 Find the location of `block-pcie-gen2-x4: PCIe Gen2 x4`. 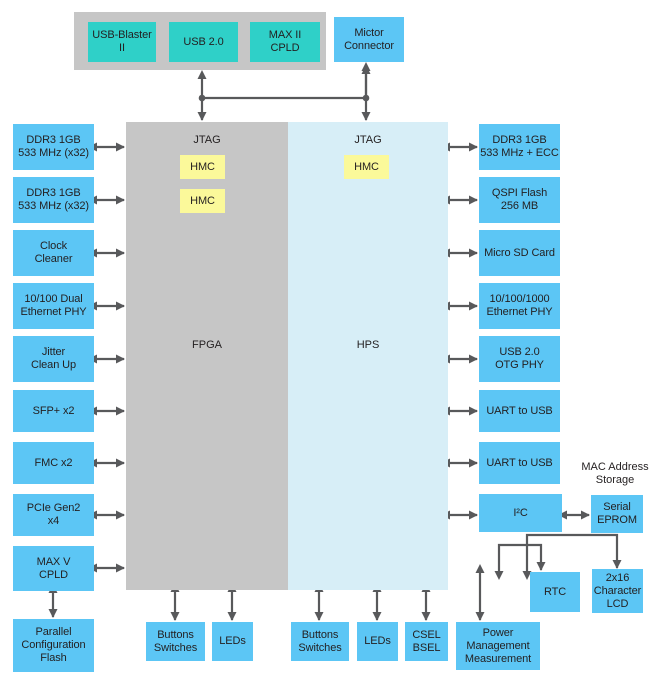

block-pcie-gen2-x4: PCIe Gen2 x4 is located at coordinates (53, 515).